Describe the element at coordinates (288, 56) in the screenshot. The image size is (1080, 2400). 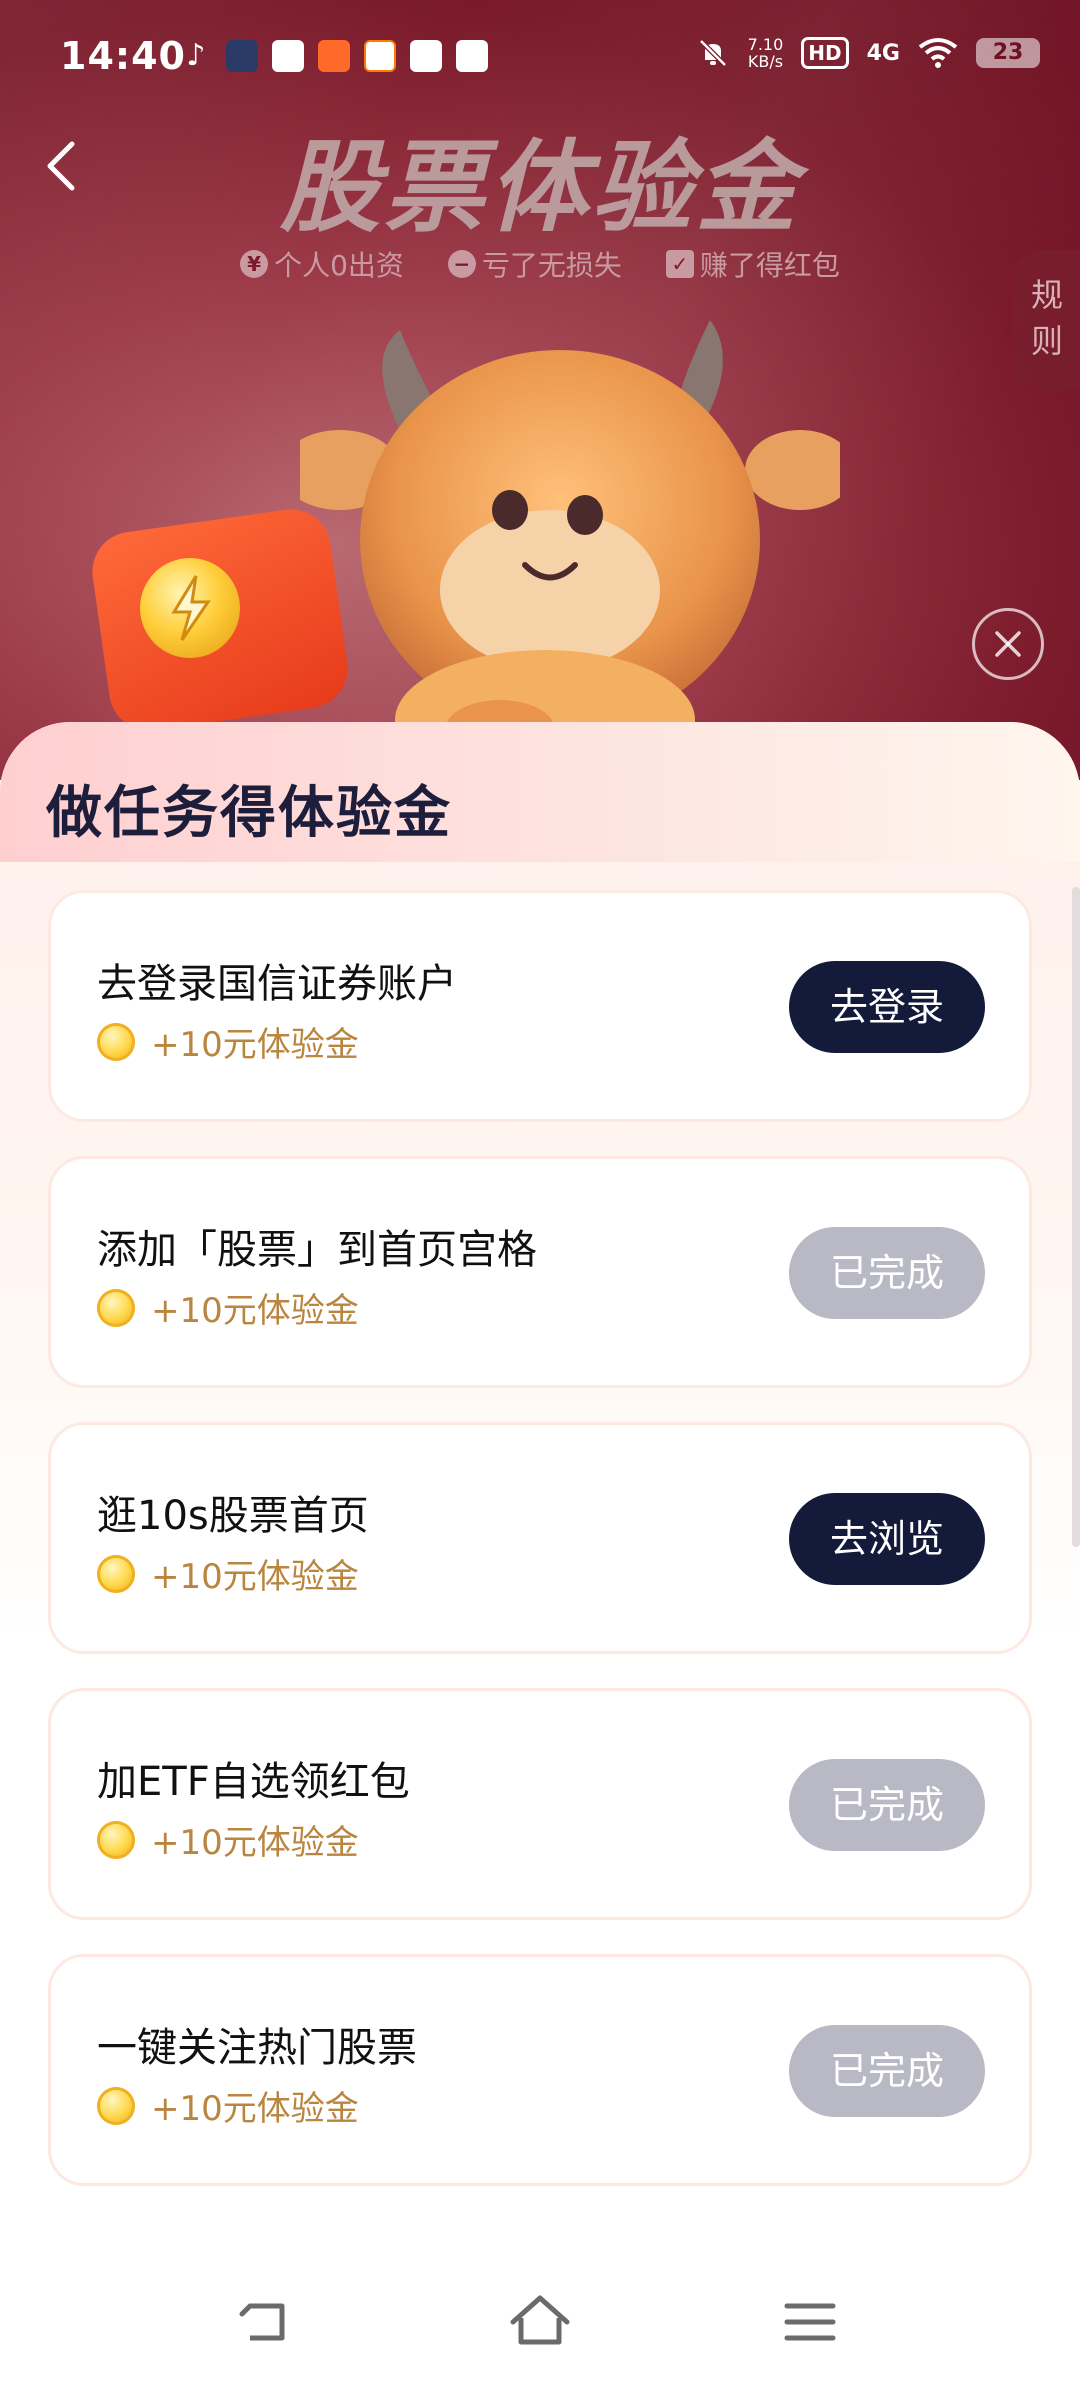
I see `video-app-icon` at that location.